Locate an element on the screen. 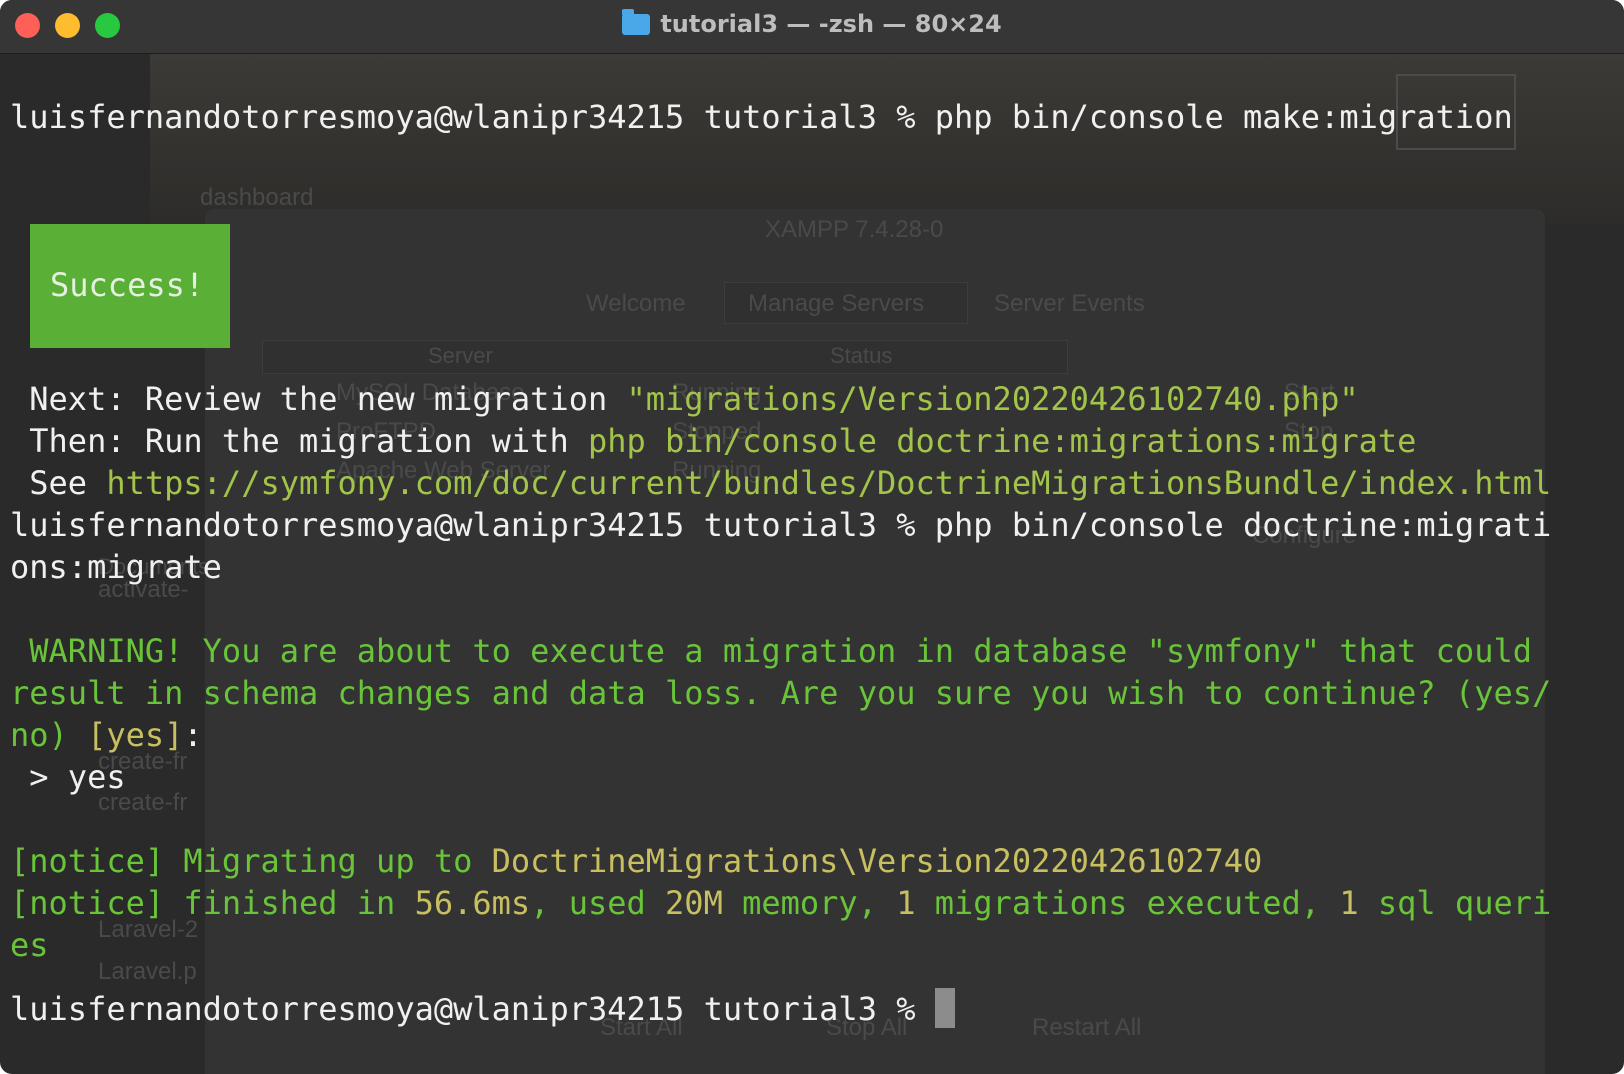  migrations-count: 1 is located at coordinates (906, 903).